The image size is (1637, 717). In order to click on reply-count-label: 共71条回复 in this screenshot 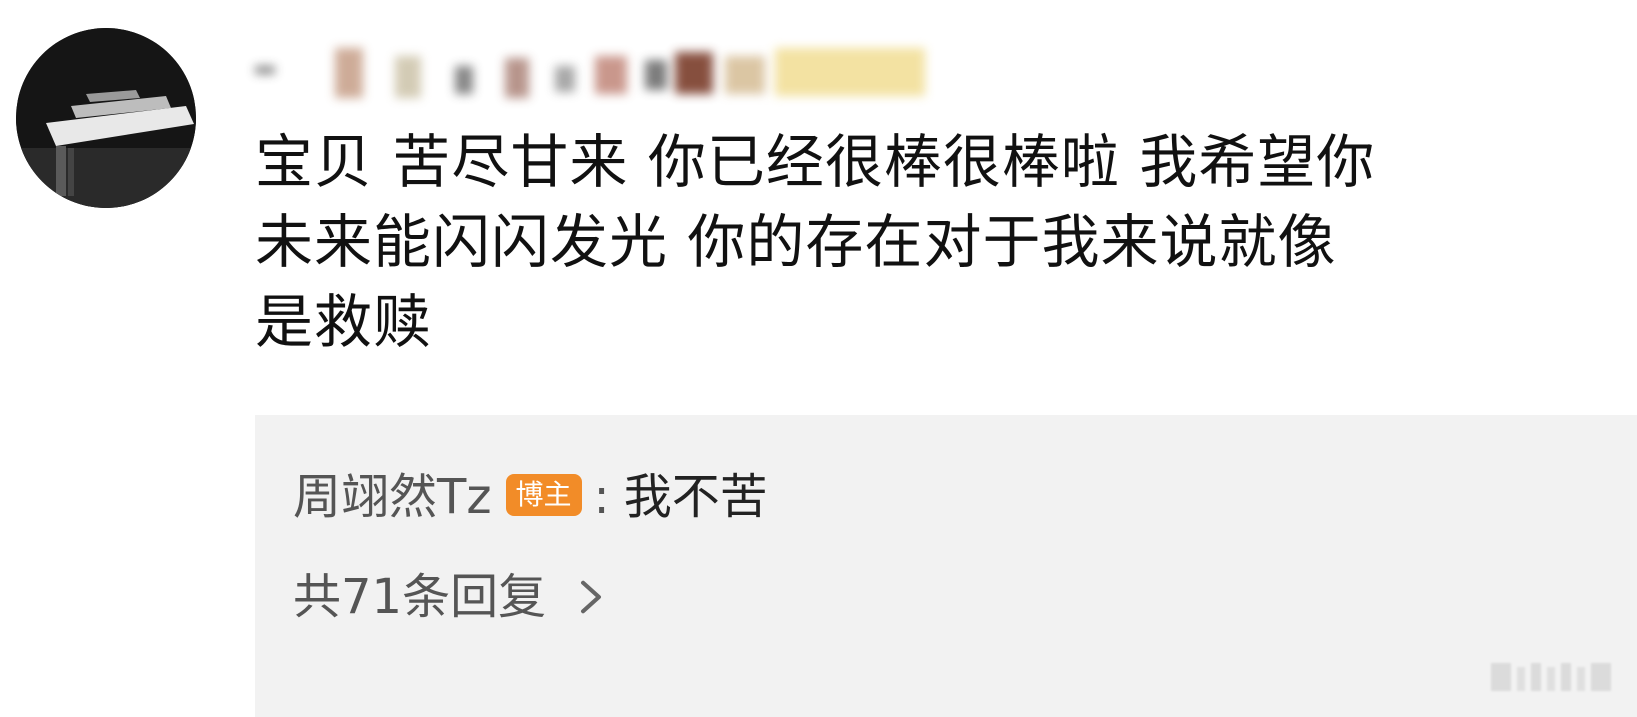, I will do `click(420, 597)`.